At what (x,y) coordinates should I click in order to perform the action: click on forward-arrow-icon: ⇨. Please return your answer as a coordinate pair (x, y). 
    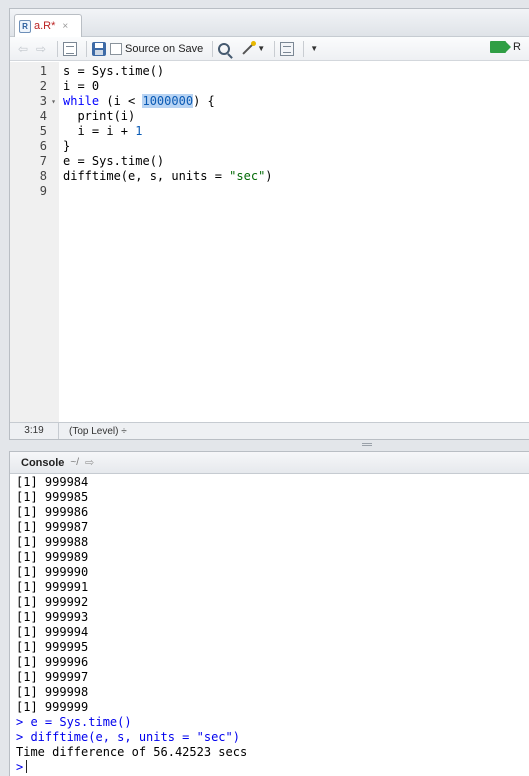
    Looking at the image, I should click on (41, 49).